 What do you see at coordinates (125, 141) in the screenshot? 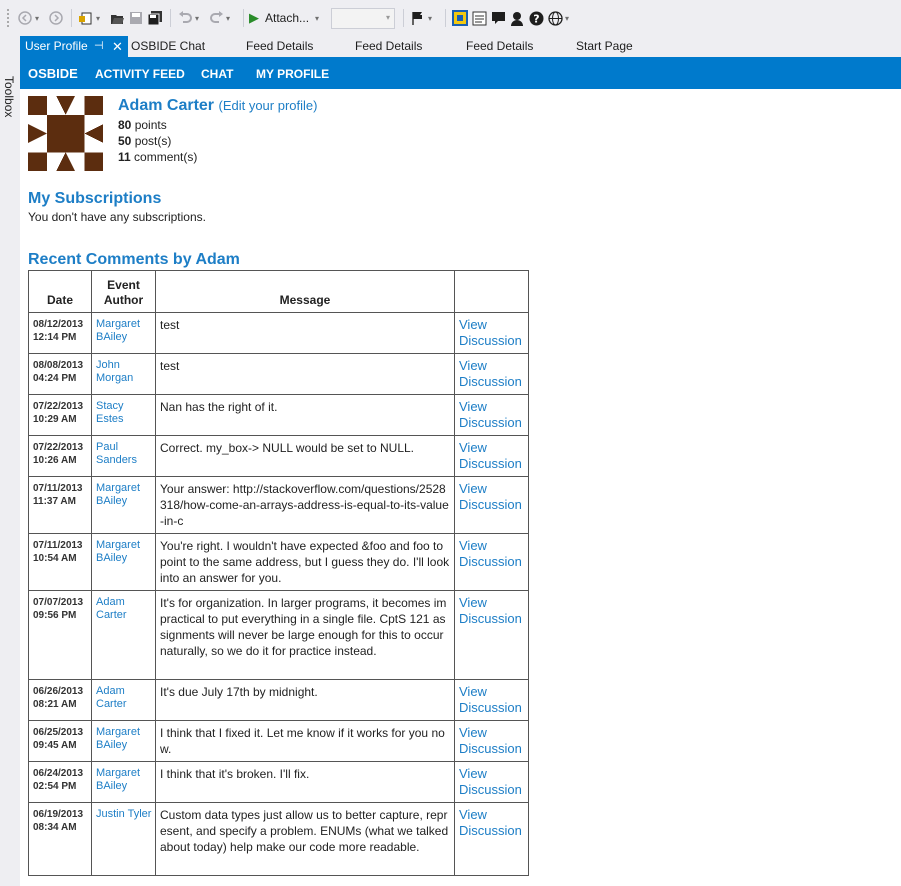
I see `posts-value: 50` at bounding box center [125, 141].